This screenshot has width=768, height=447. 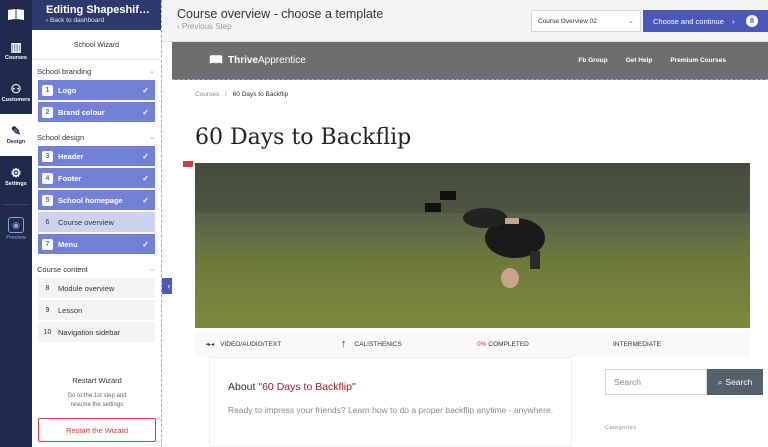 I want to click on step-brand-colour: 2 Brand colour ✓, so click(x=96, y=112).